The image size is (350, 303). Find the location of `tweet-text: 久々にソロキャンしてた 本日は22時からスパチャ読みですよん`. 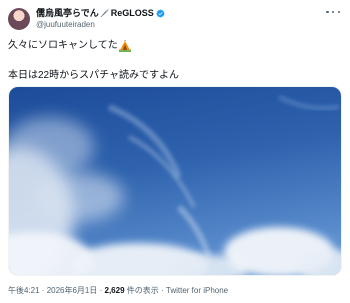

tweet-text: 久々にソロキャンしてた 本日は22時からスパチャ読みですよん is located at coordinates (93, 60).